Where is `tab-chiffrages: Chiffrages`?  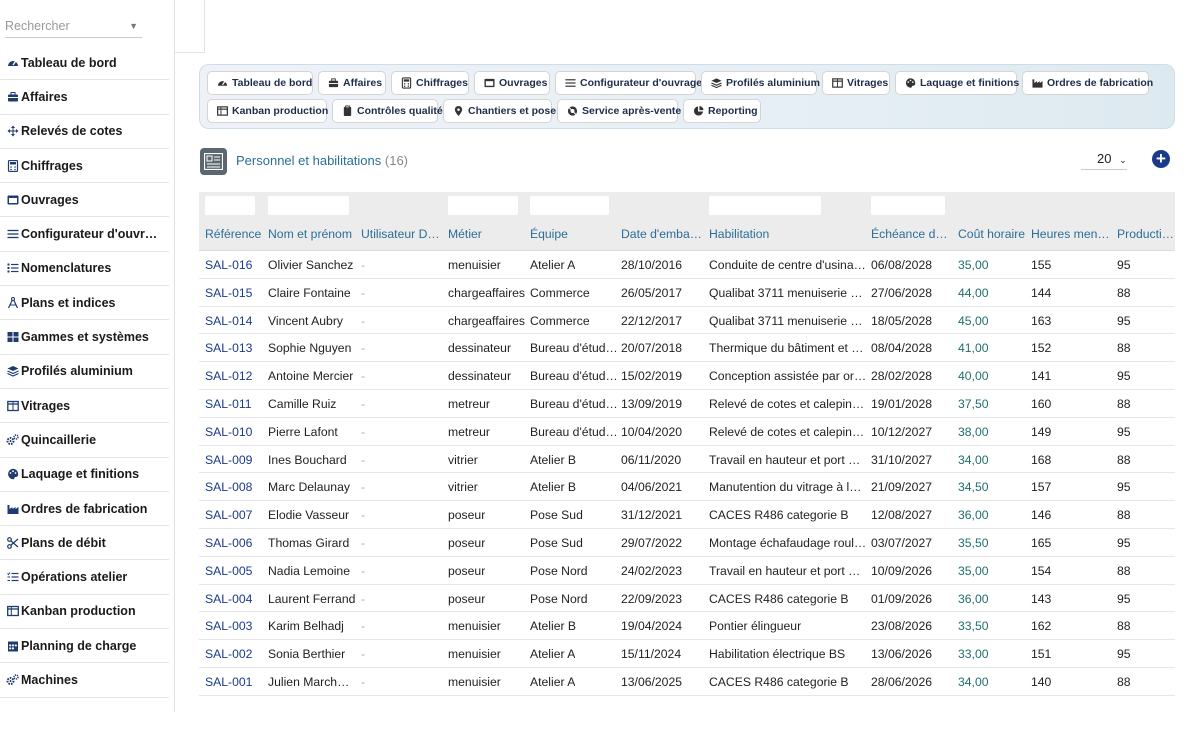
tab-chiffrages: Chiffrages is located at coordinates (430, 83).